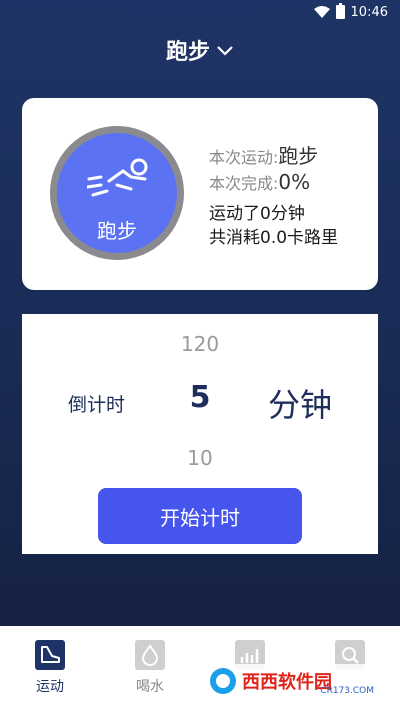  What do you see at coordinates (287, 682) in the screenshot?
I see `watermark-text: 西西软件园` at bounding box center [287, 682].